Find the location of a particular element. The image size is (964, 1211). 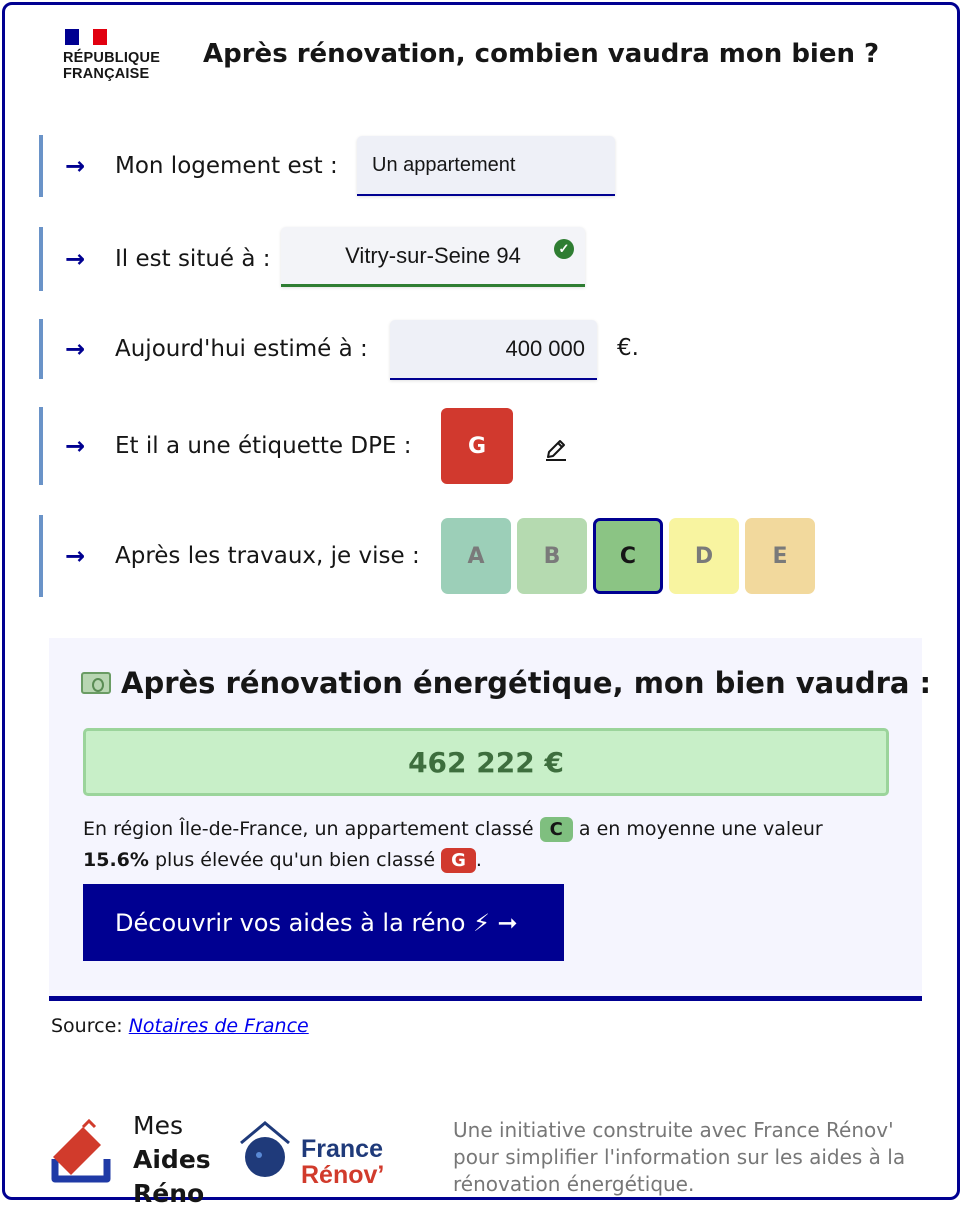

check-icon: ✓ is located at coordinates (564, 249).